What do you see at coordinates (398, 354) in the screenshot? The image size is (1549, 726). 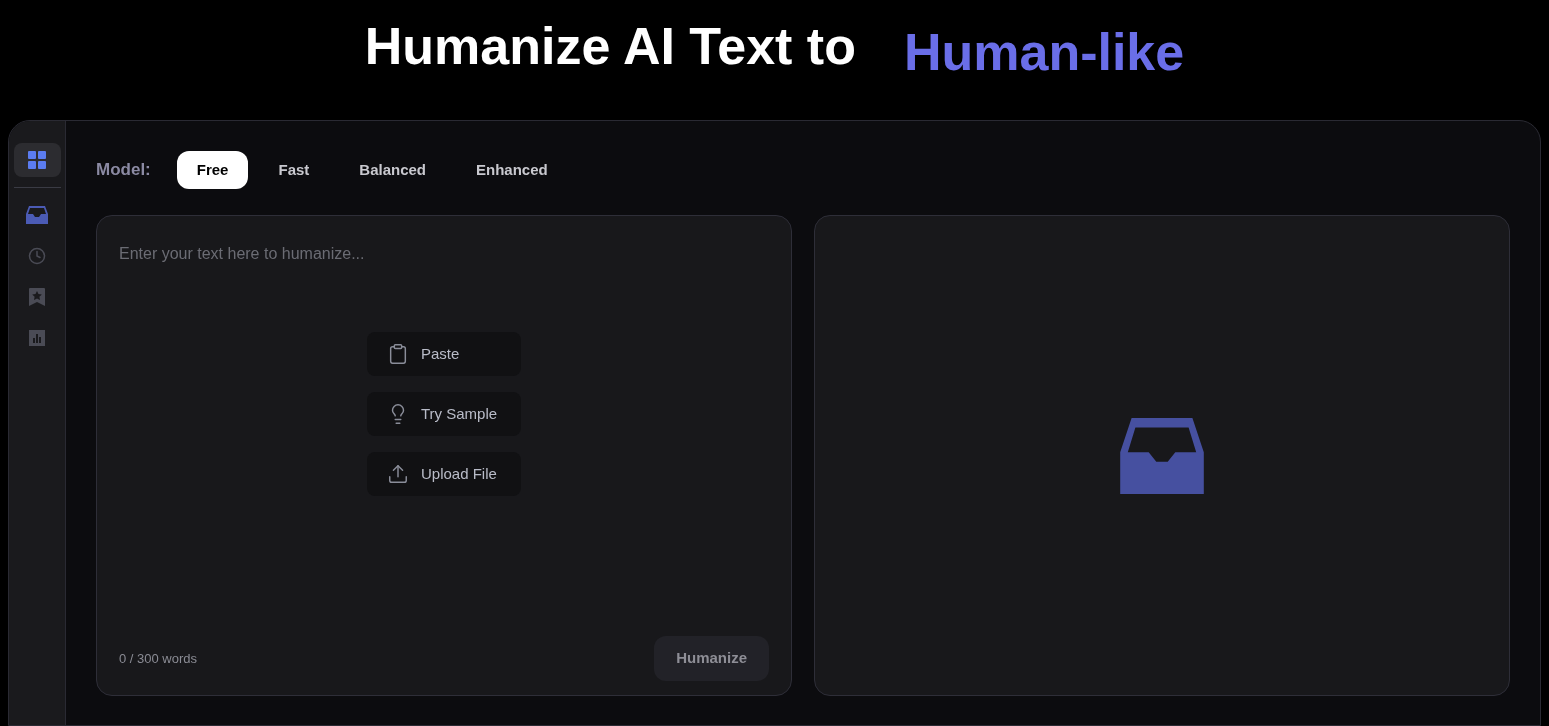 I see `clipboard-icon` at bounding box center [398, 354].